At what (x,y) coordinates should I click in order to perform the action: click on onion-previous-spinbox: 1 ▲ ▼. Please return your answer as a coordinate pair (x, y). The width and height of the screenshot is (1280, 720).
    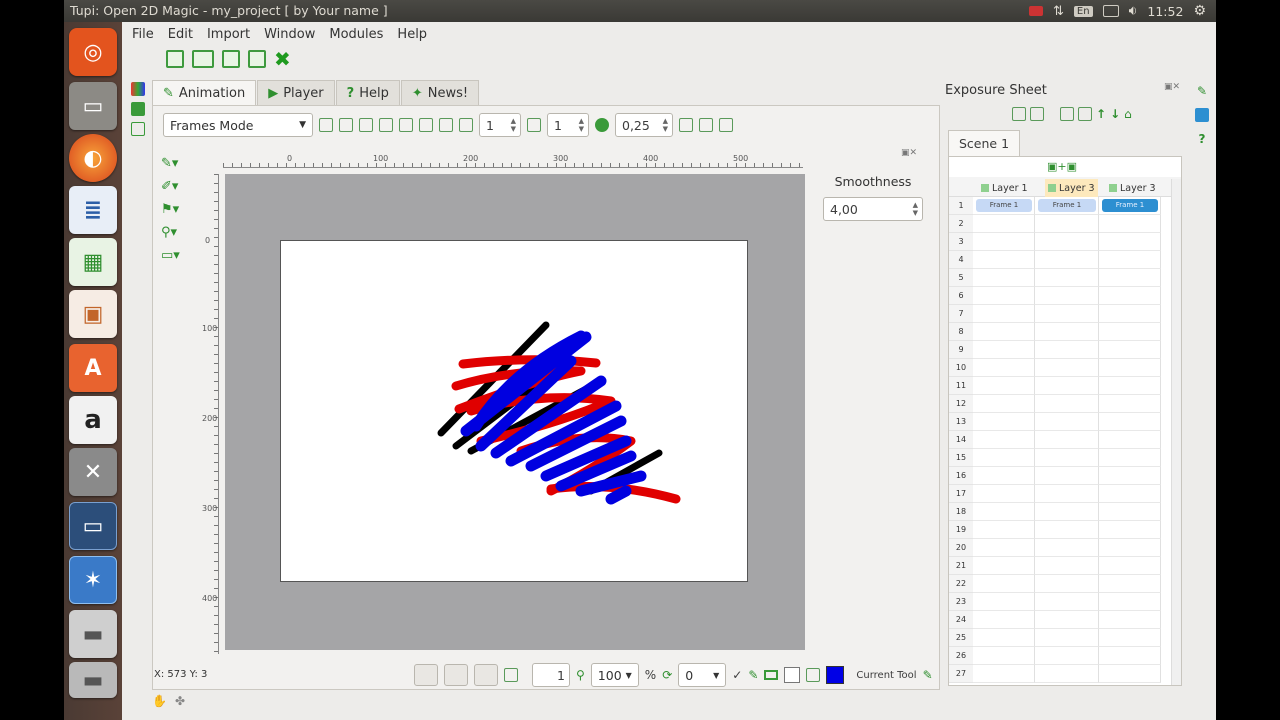
    Looking at the image, I should click on (500, 125).